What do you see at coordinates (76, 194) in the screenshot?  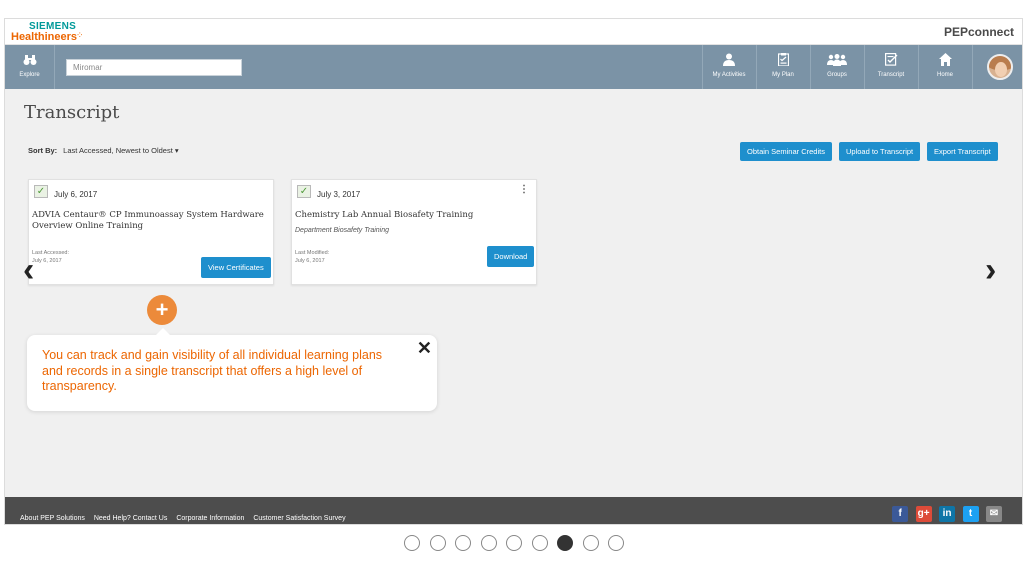 I see `card-date: July 6, 2017` at bounding box center [76, 194].